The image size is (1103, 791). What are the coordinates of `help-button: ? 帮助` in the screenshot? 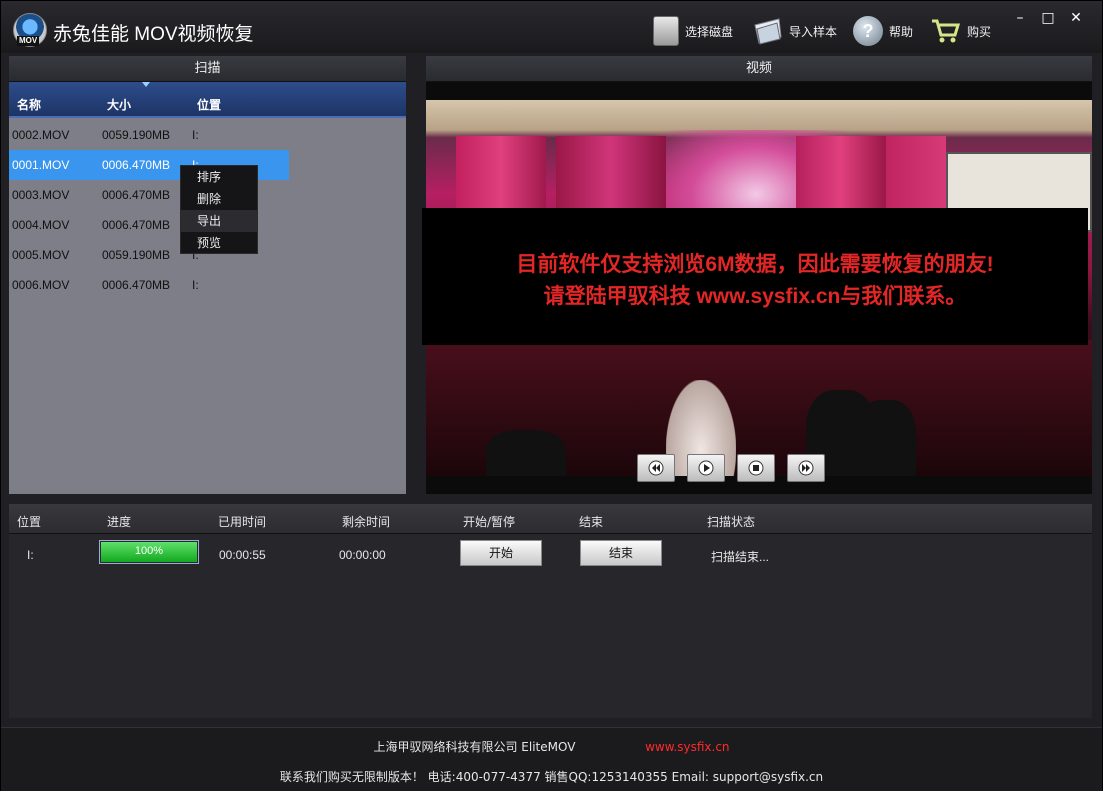 It's located at (883, 31).